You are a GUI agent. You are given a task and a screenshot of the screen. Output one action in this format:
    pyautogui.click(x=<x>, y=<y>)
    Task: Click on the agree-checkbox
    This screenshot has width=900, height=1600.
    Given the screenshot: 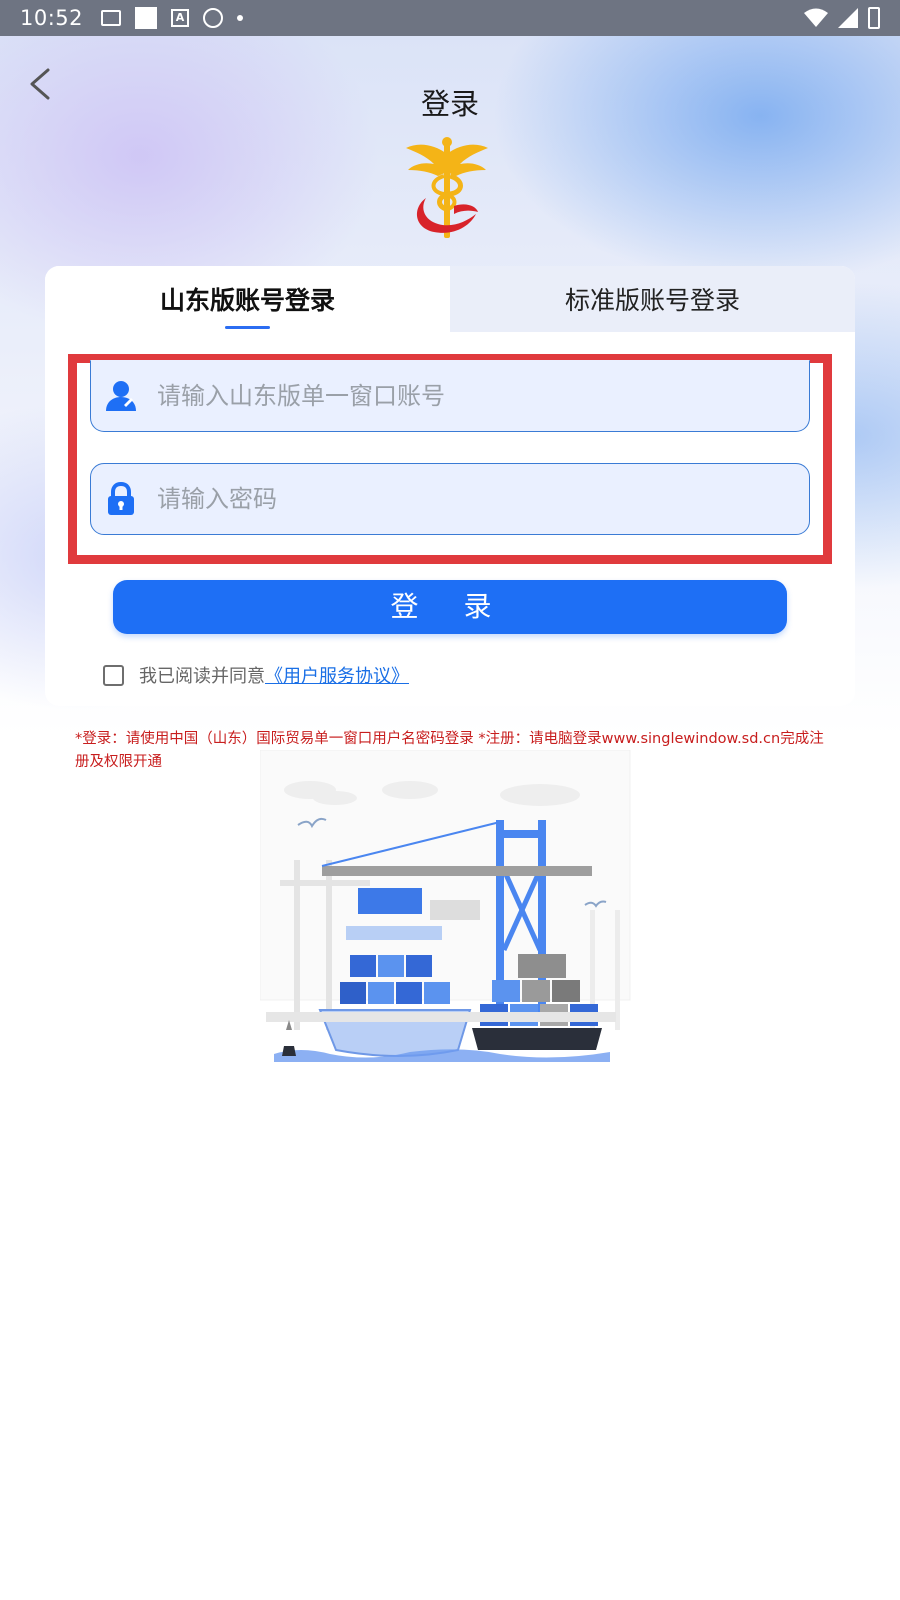 What is the action you would take?
    pyautogui.click(x=113, y=675)
    